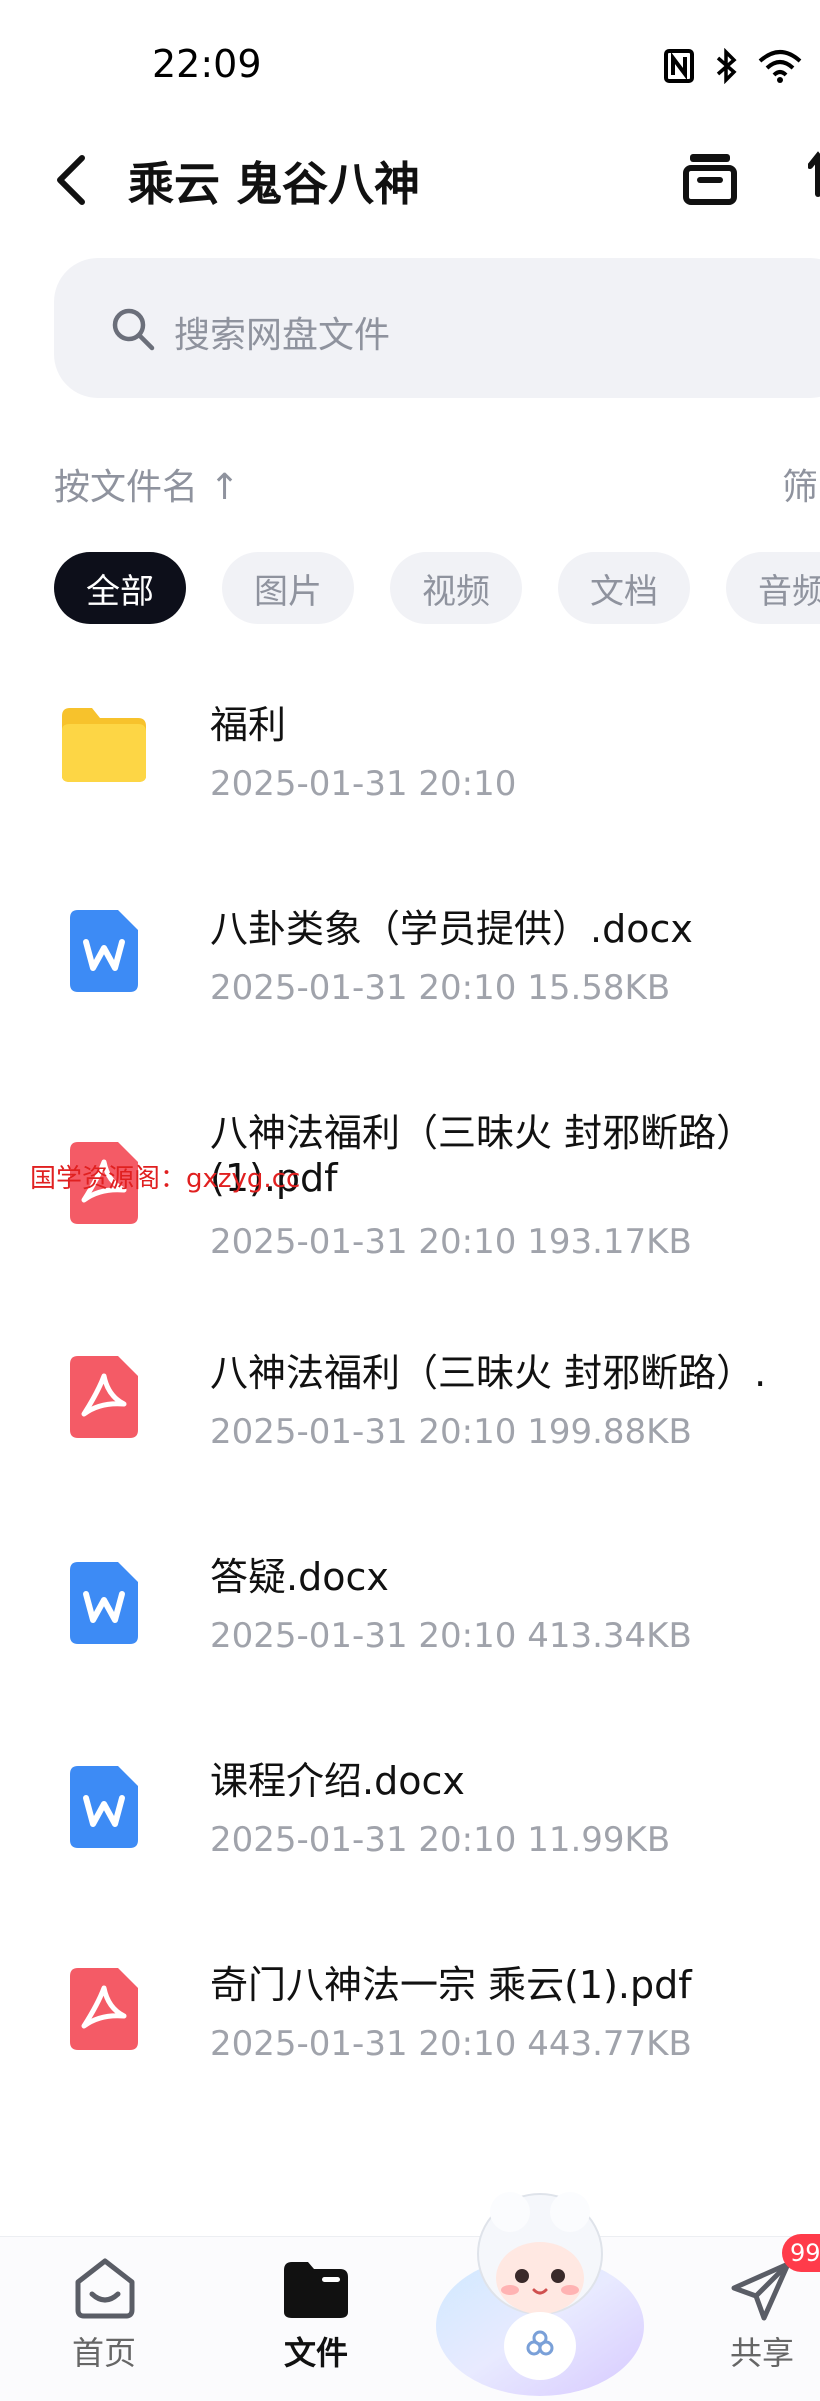 This screenshot has width=820, height=2401. Describe the element at coordinates (274, 184) in the screenshot. I see `page-title: 乘云 鬼谷八神` at that location.